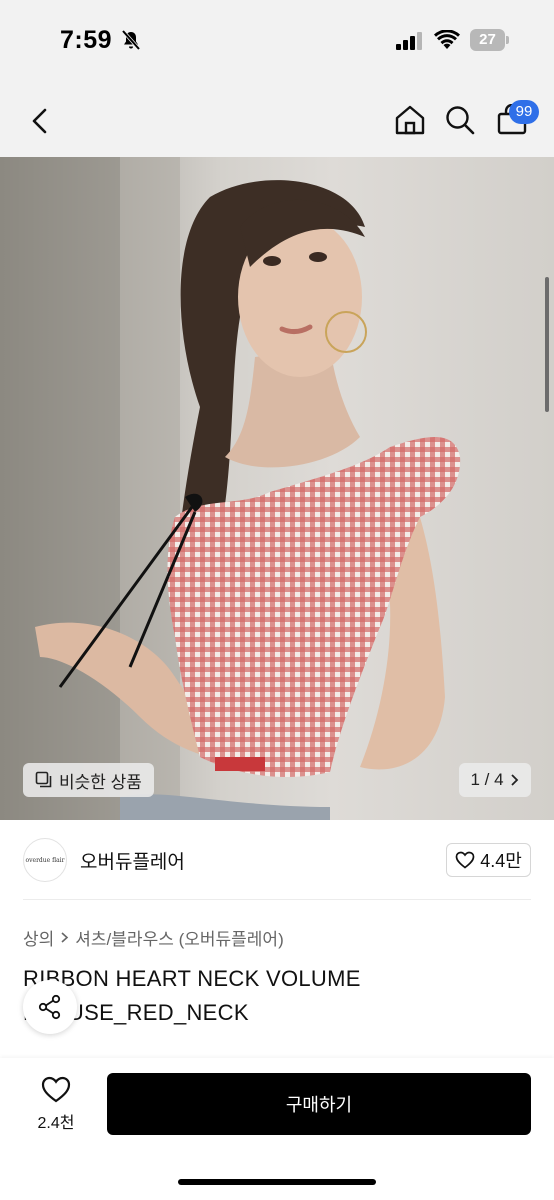 The width and height of the screenshot is (554, 1200). I want to click on status-bar: 7:59 27, so click(277, 42).